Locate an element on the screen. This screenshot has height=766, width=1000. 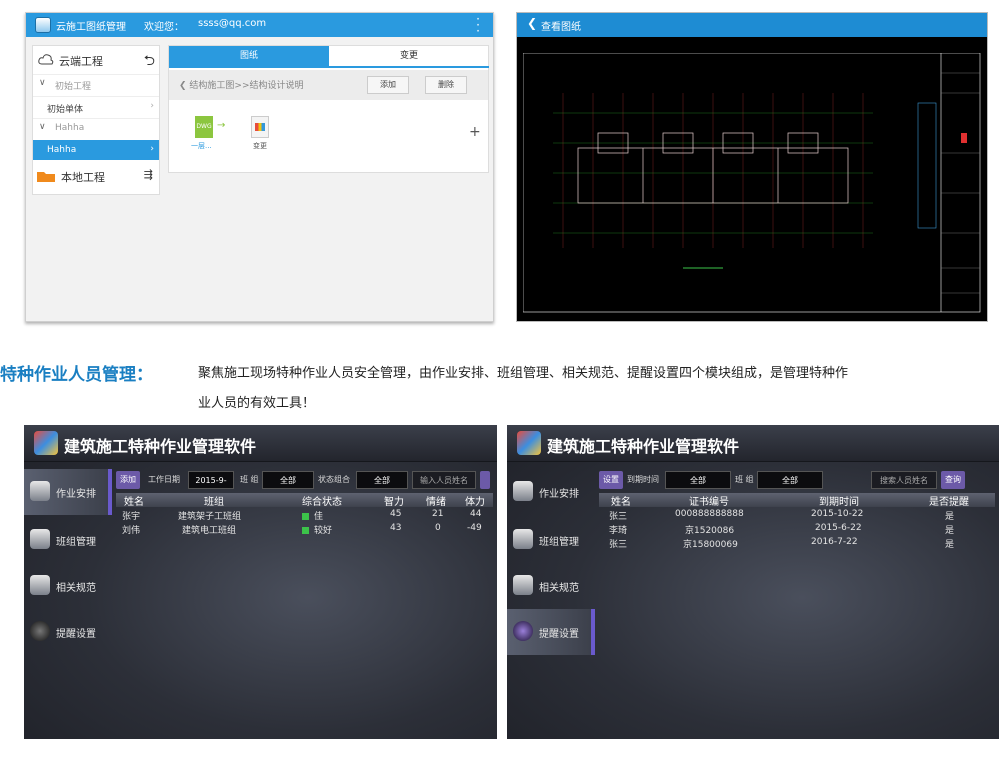
status-label: 状态组合 is located at coordinates (334, 479).